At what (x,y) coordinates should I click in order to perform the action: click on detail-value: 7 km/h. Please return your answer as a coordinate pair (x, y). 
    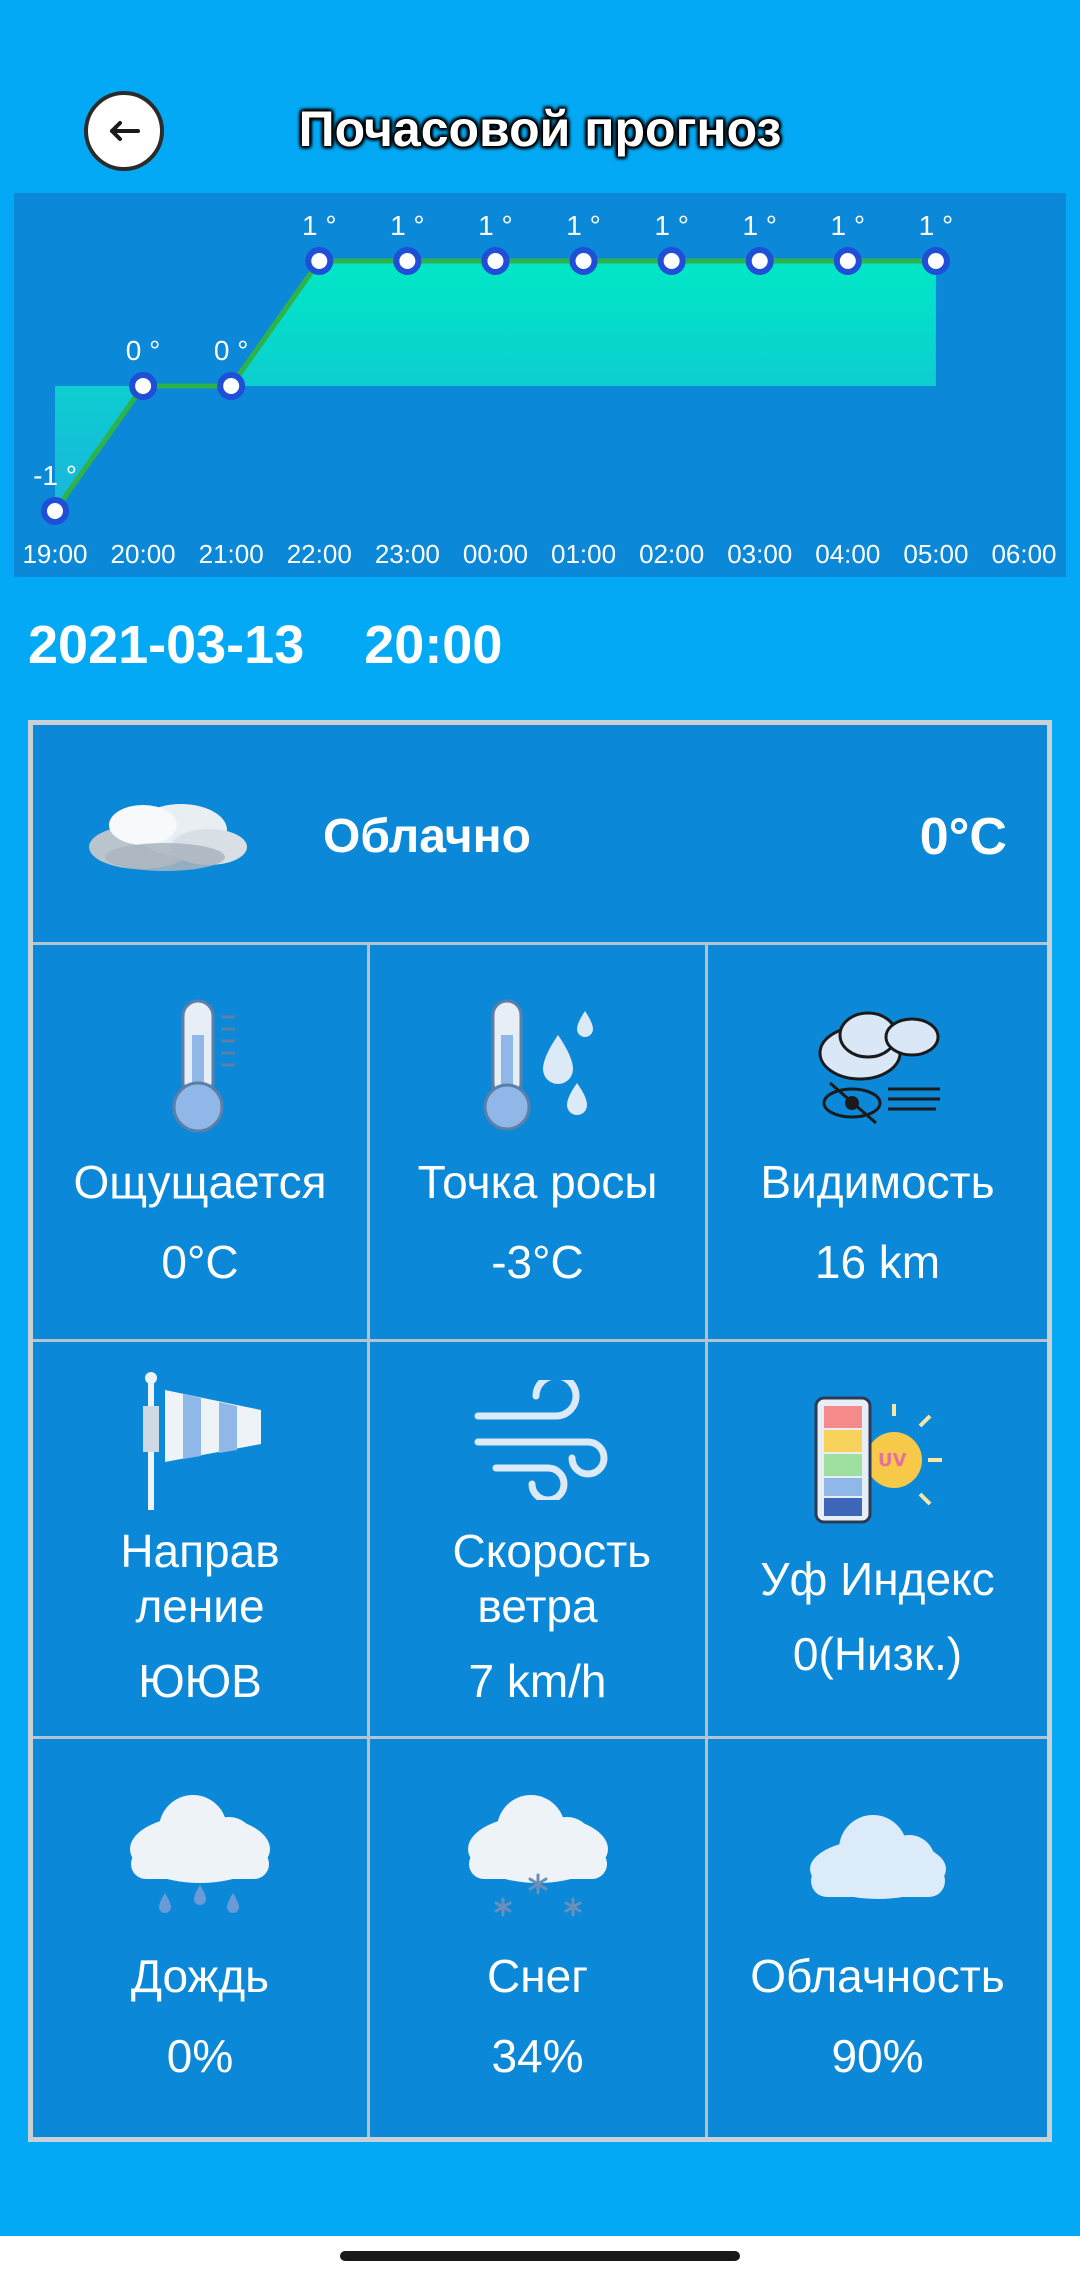
    Looking at the image, I should click on (537, 1681).